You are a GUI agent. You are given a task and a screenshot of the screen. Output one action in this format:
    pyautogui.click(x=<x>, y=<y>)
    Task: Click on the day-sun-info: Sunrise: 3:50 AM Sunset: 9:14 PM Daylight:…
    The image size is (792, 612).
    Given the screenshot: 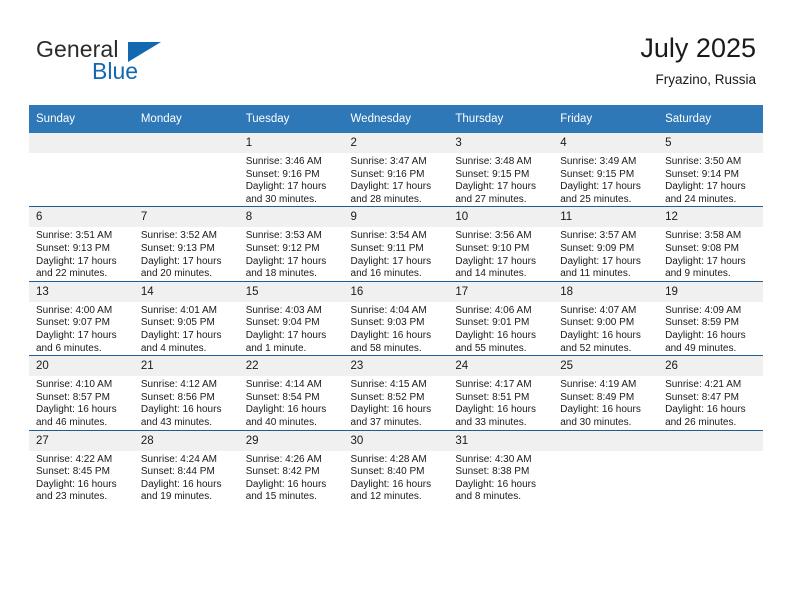 What is the action you would take?
    pyautogui.click(x=710, y=179)
    